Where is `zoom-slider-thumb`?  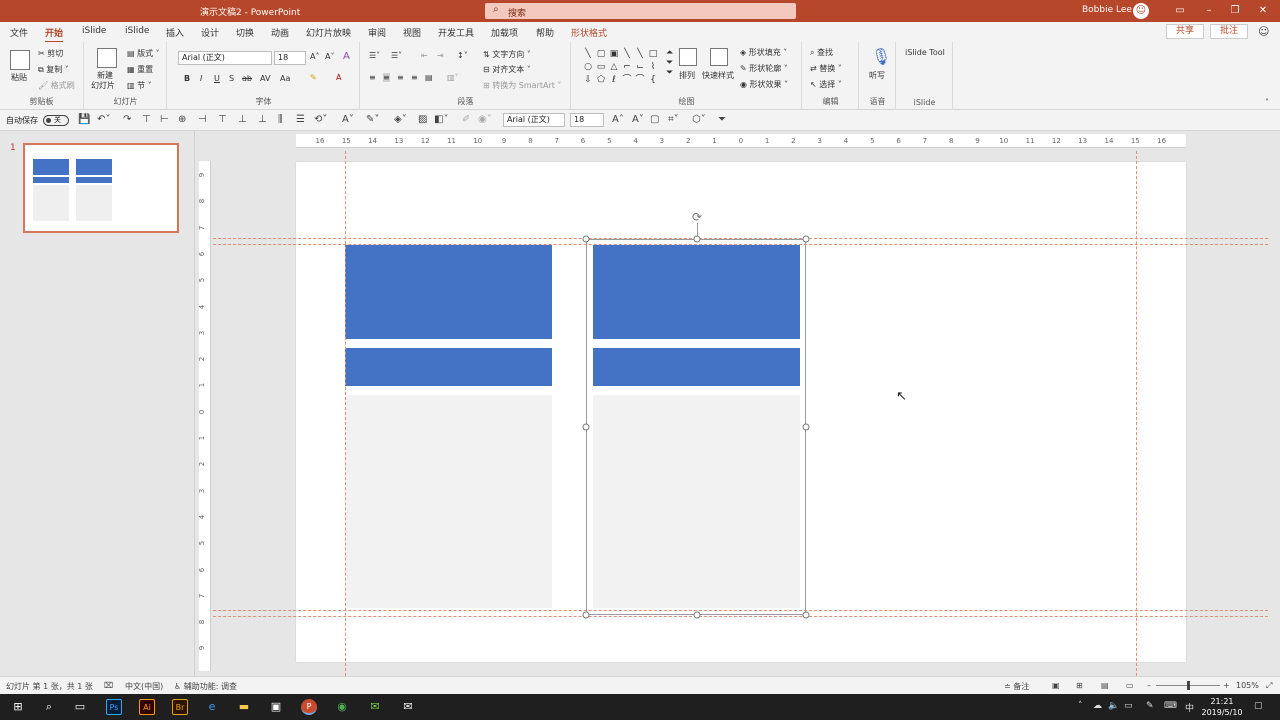
zoom-slider-thumb is located at coordinates (1188, 685).